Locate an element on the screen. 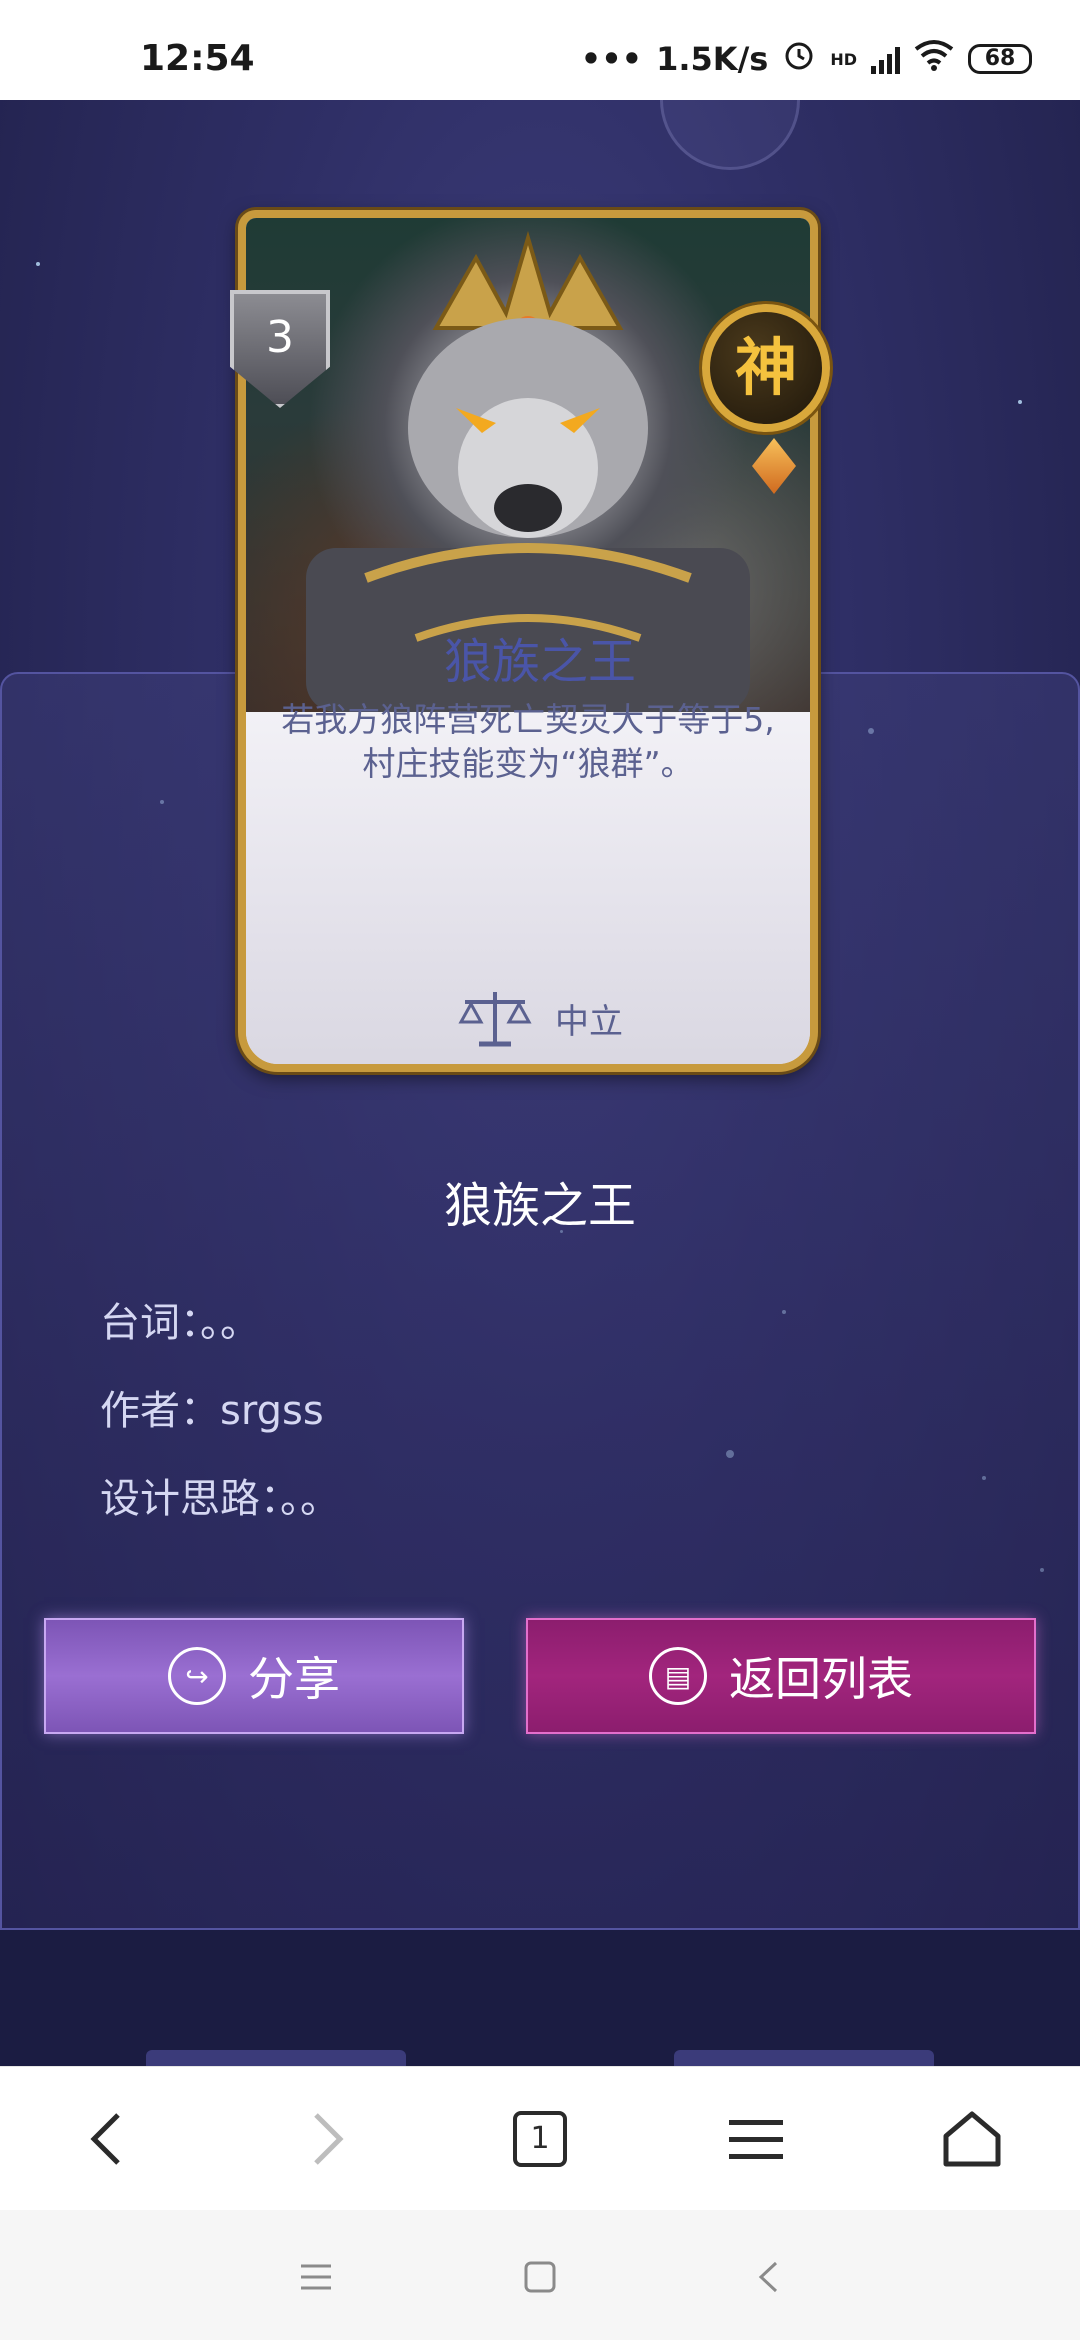 The image size is (1080, 2340). design-idea-row: 设计思路：。。 is located at coordinates (220, 1495).